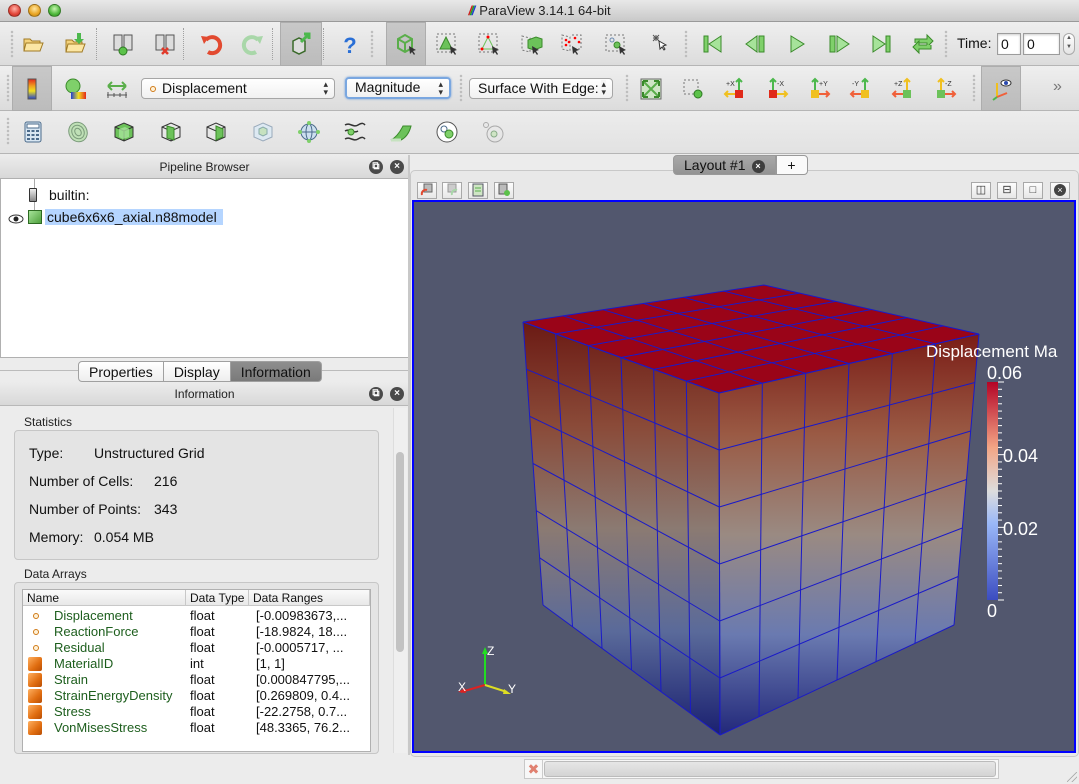 This screenshot has height=784, width=1079. Describe the element at coordinates (447, 132) in the screenshot. I see `group-datasets-filter-button` at that location.